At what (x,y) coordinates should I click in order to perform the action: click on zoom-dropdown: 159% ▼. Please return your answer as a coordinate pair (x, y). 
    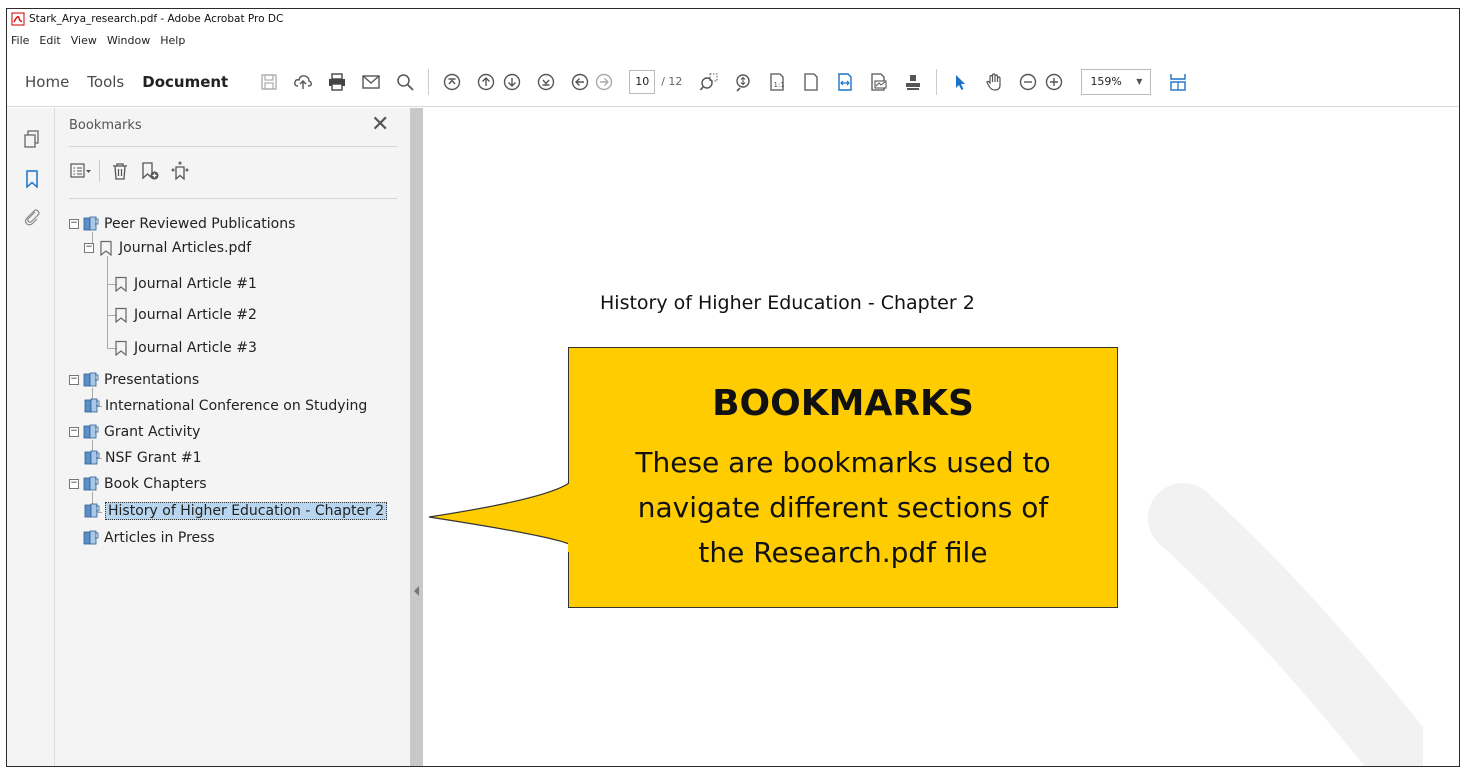
    Looking at the image, I should click on (1116, 81).